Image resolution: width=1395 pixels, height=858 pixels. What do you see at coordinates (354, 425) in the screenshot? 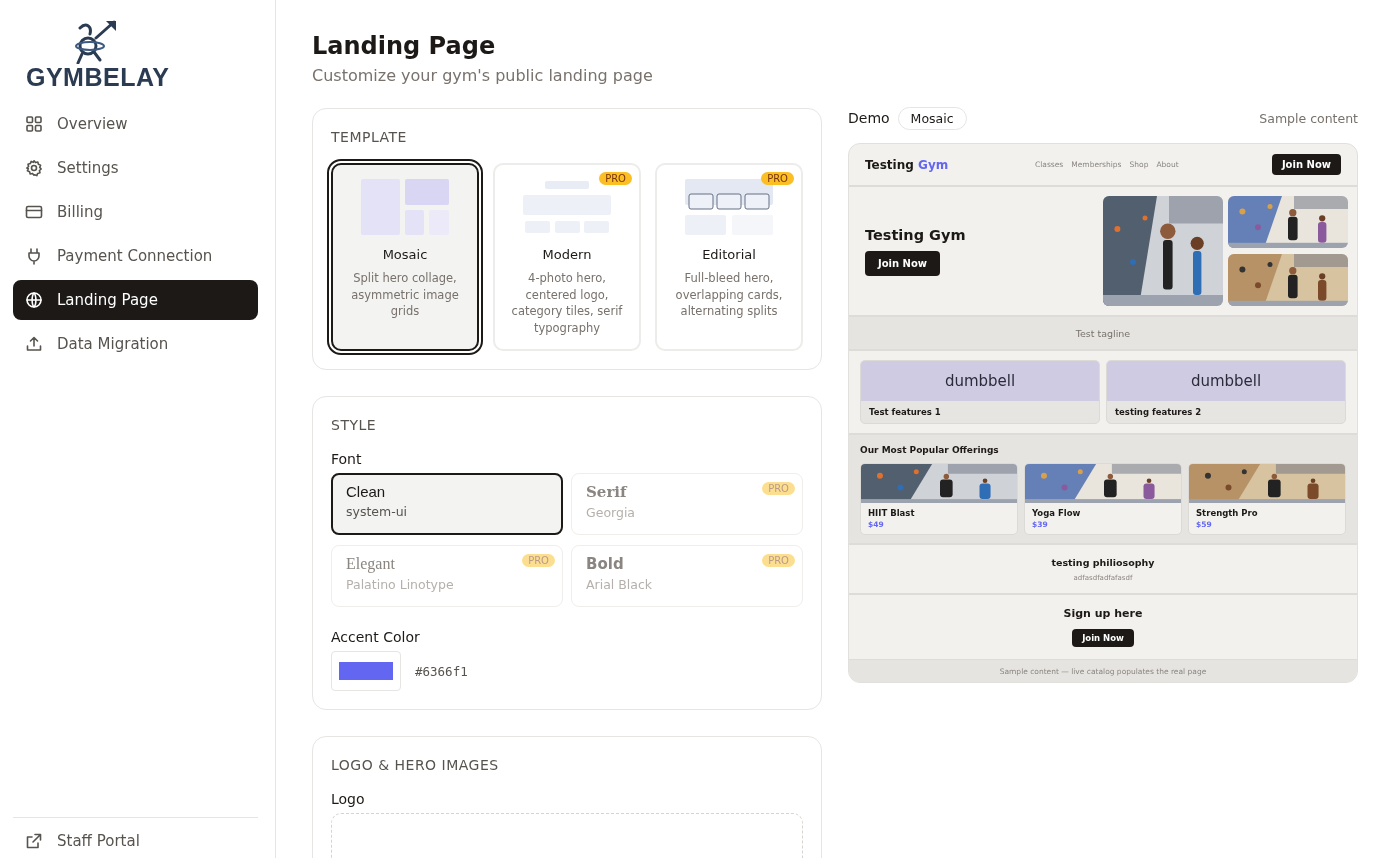
I see `section-heading: STYLE` at bounding box center [354, 425].